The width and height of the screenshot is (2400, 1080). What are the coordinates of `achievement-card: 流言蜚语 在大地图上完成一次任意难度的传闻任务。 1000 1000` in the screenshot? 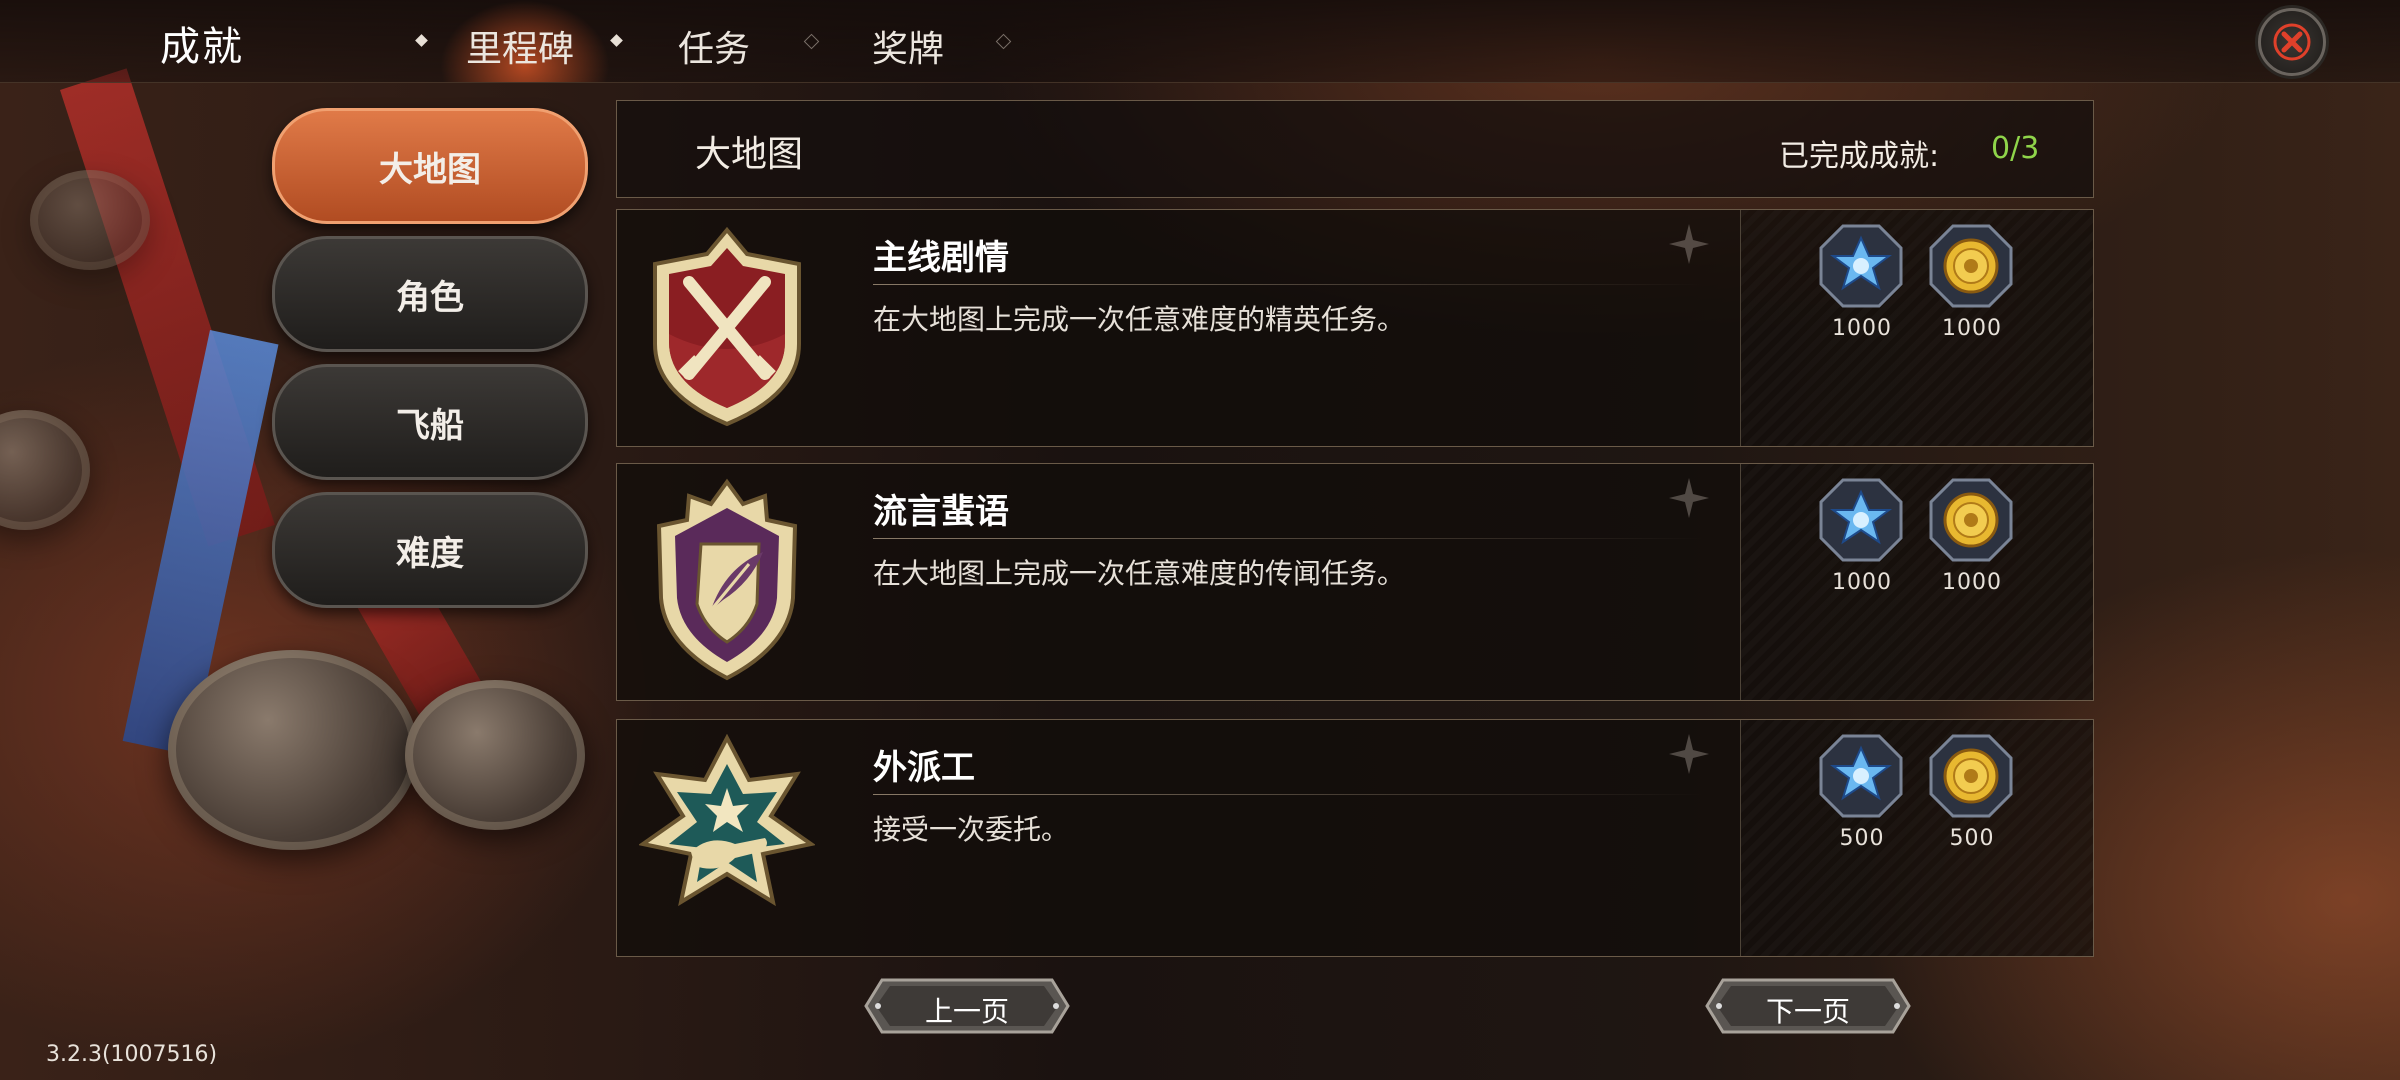 It's located at (1355, 582).